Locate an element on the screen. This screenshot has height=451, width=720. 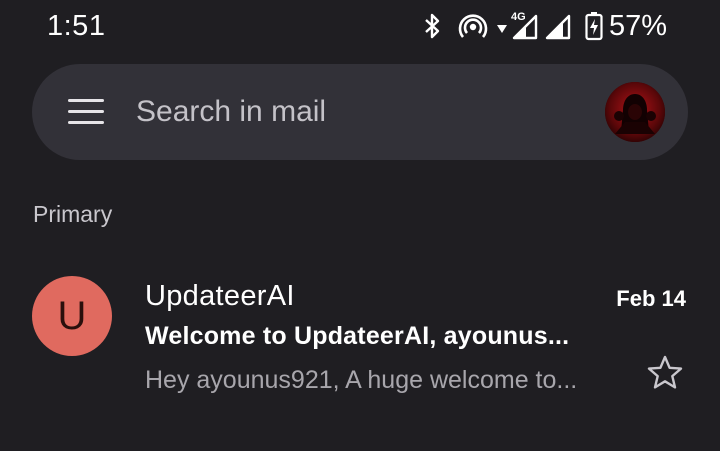
search-input is located at coordinates (356, 112).